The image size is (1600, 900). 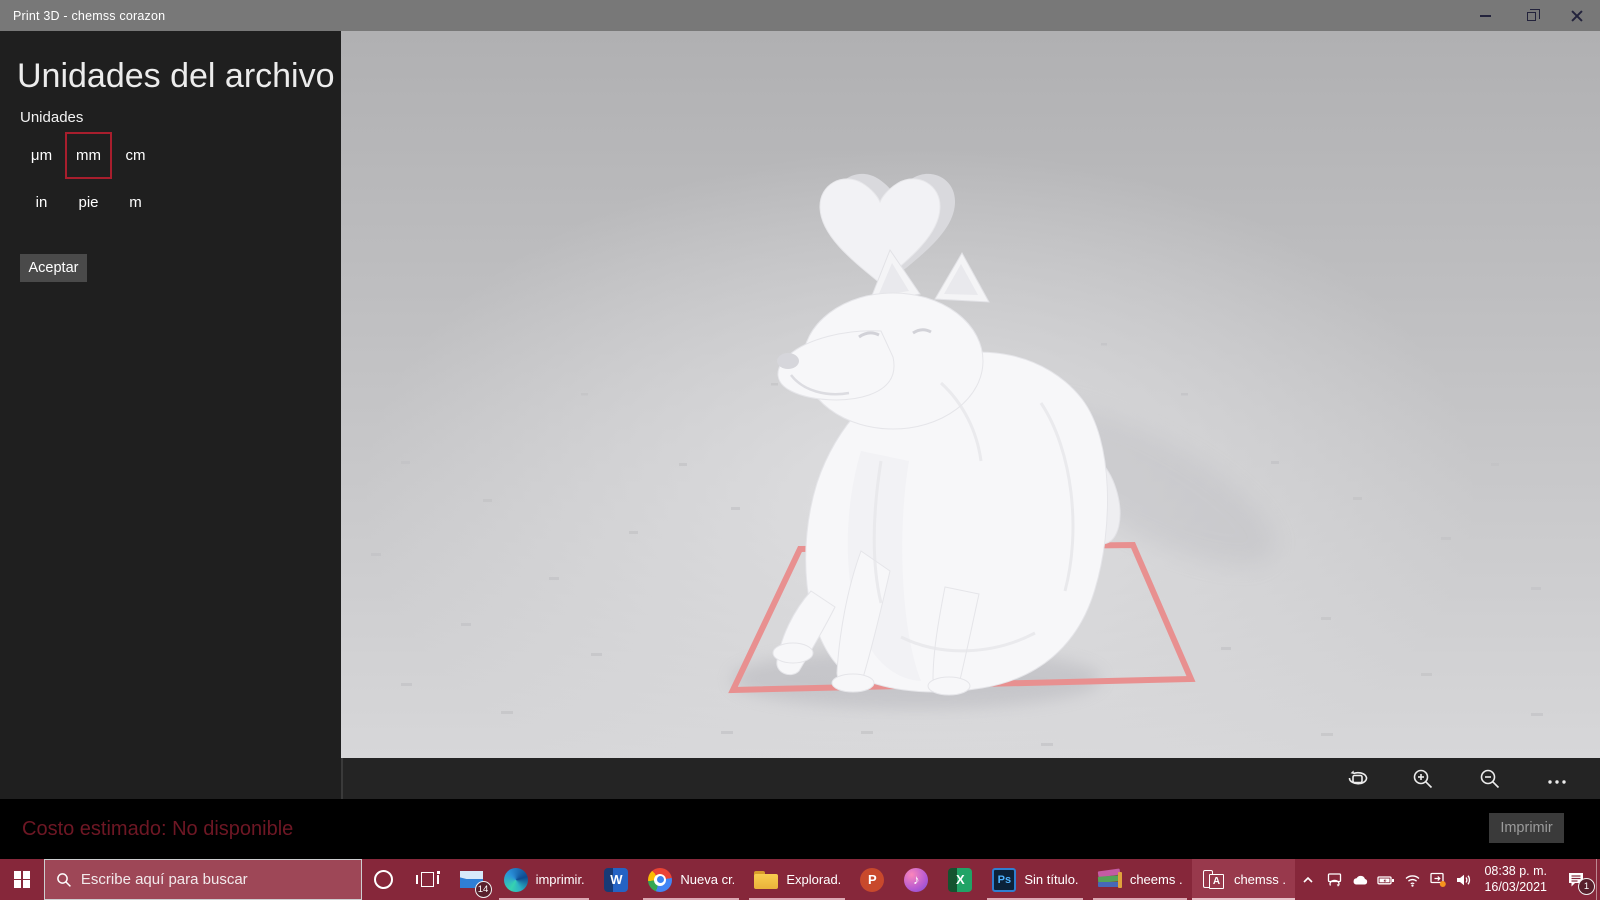 I want to click on cast-icon, so click(x=1334, y=880).